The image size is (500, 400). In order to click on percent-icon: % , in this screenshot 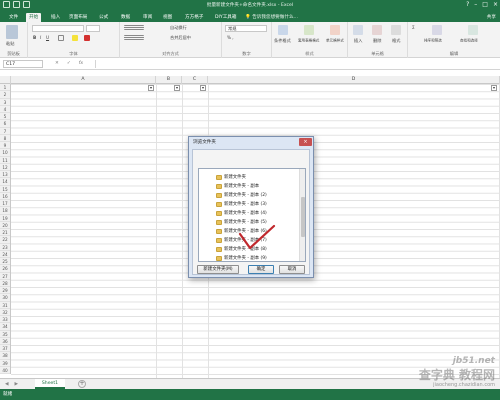, I will do `click(230, 37)`.